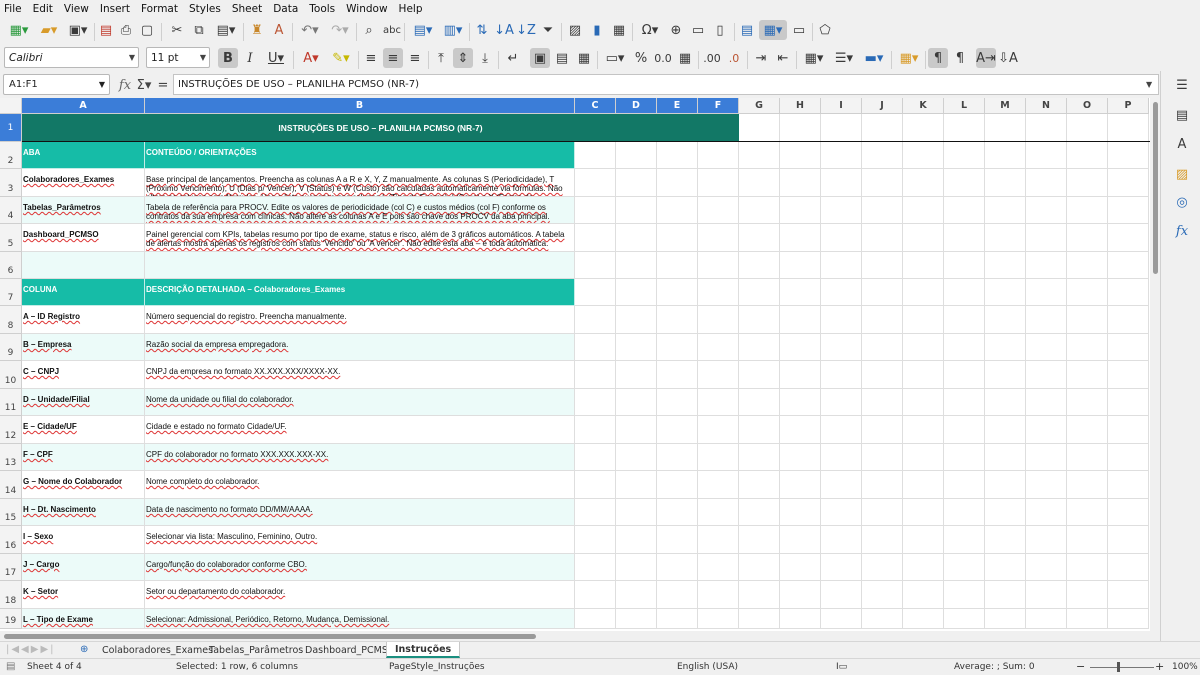 Image resolution: width=1200 pixels, height=675 pixels. Describe the element at coordinates (203, 57) in the screenshot. I see `chevron-down-icon: ▼` at that location.